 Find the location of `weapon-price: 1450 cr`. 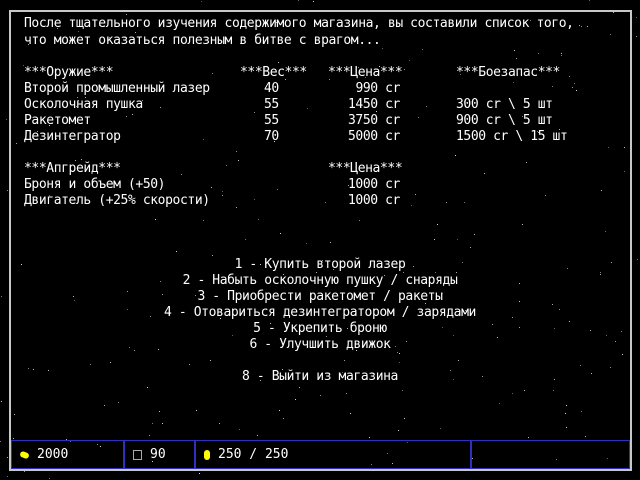

weapon-price: 1450 cr is located at coordinates (374, 104).